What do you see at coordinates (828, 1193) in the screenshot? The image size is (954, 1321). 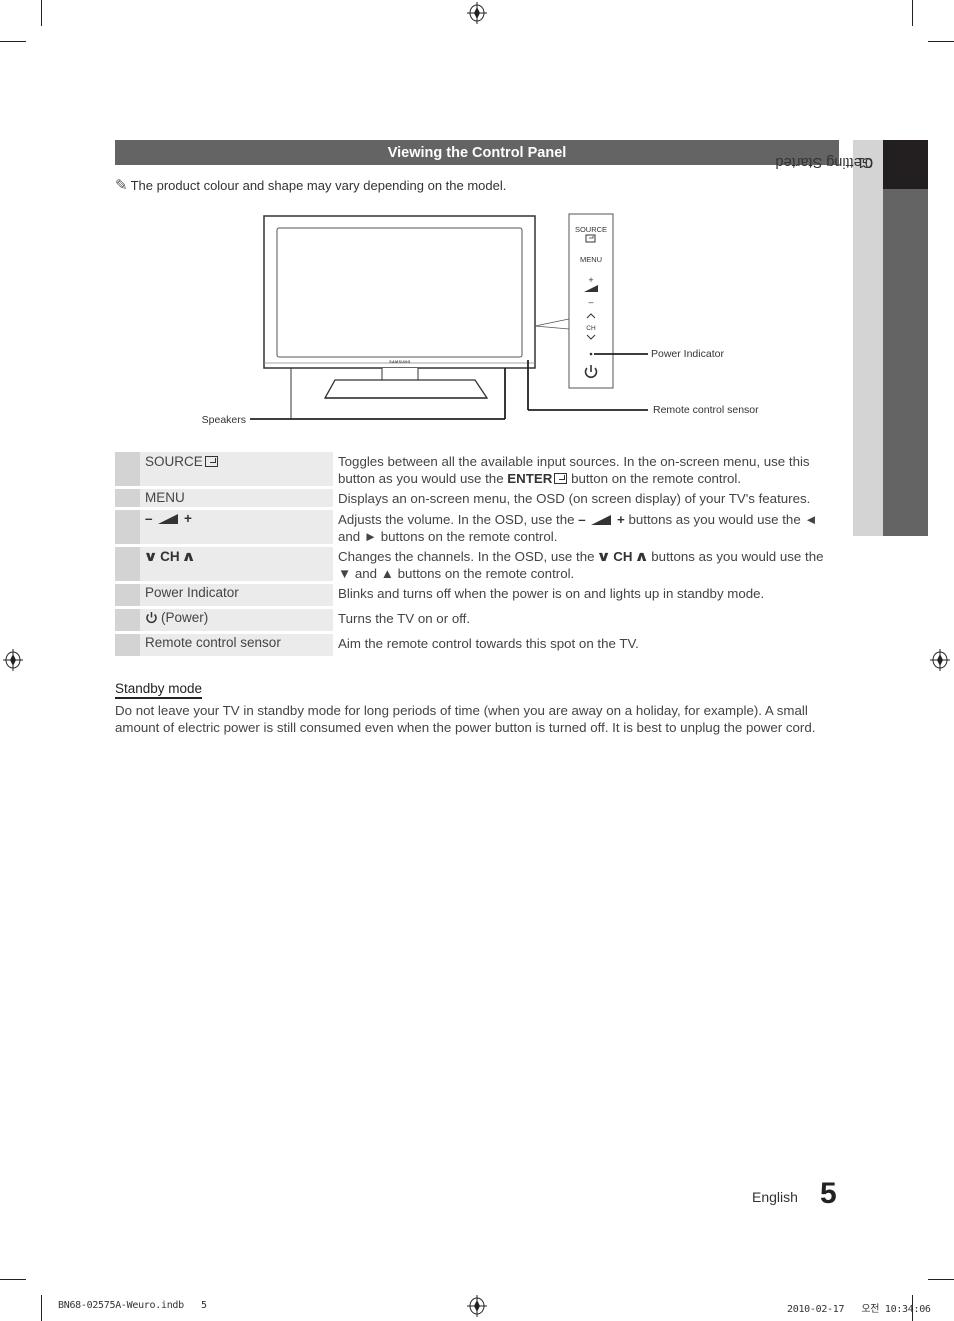 I see `page-number: 5` at bounding box center [828, 1193].